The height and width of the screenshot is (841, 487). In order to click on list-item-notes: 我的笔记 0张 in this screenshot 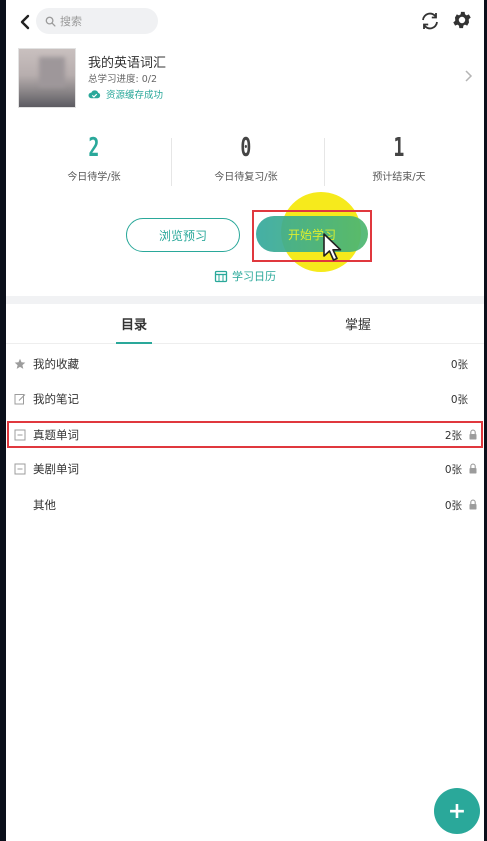, I will do `click(245, 399)`.